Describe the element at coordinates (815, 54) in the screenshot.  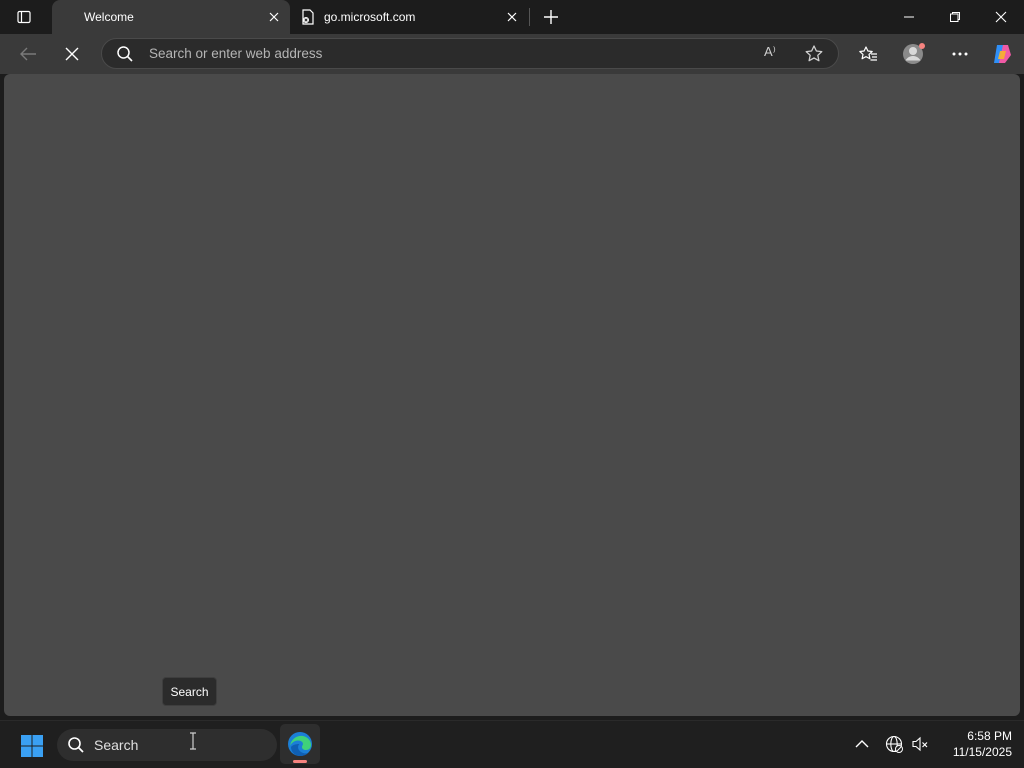
I see `favorite-star-icon` at that location.